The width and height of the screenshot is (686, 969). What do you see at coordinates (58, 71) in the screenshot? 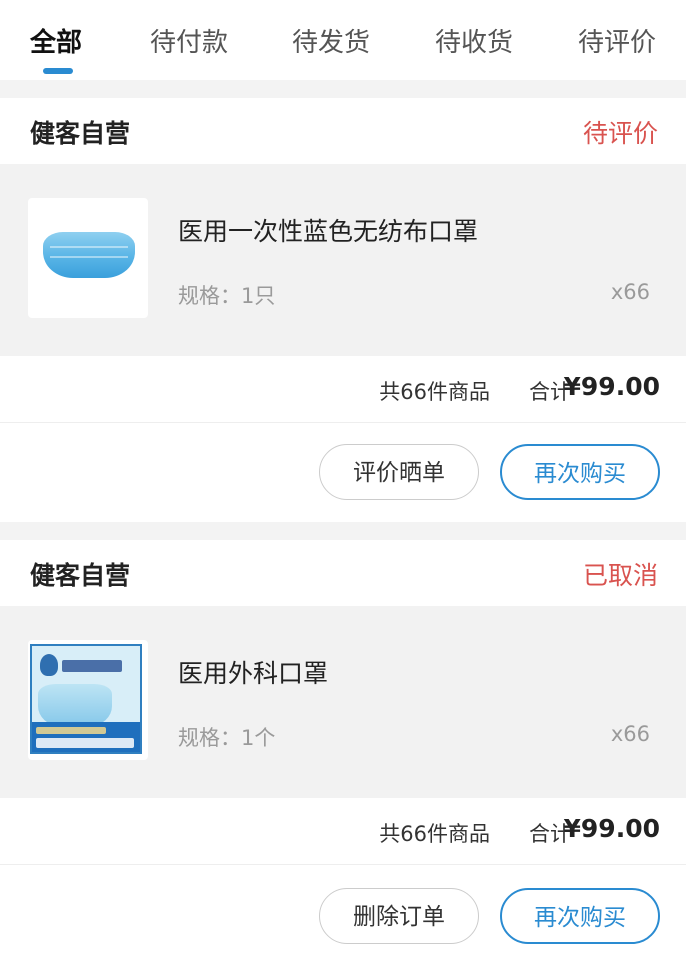
I see `active-tab-indicator` at bounding box center [58, 71].